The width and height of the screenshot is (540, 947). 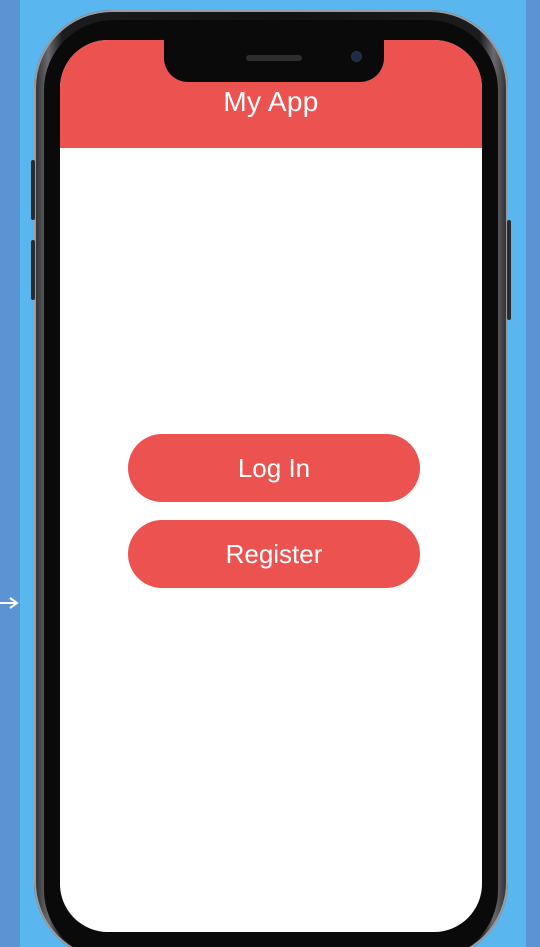 What do you see at coordinates (274, 468) in the screenshot?
I see `login-button: Log In` at bounding box center [274, 468].